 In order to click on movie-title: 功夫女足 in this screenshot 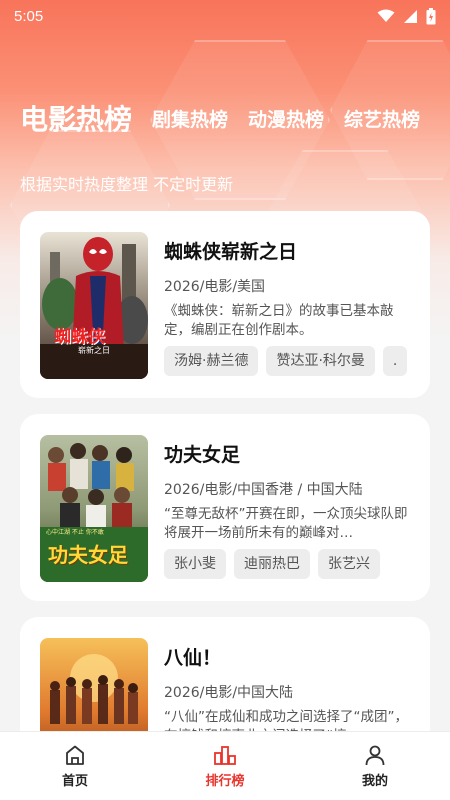, I will do `click(202, 455)`.